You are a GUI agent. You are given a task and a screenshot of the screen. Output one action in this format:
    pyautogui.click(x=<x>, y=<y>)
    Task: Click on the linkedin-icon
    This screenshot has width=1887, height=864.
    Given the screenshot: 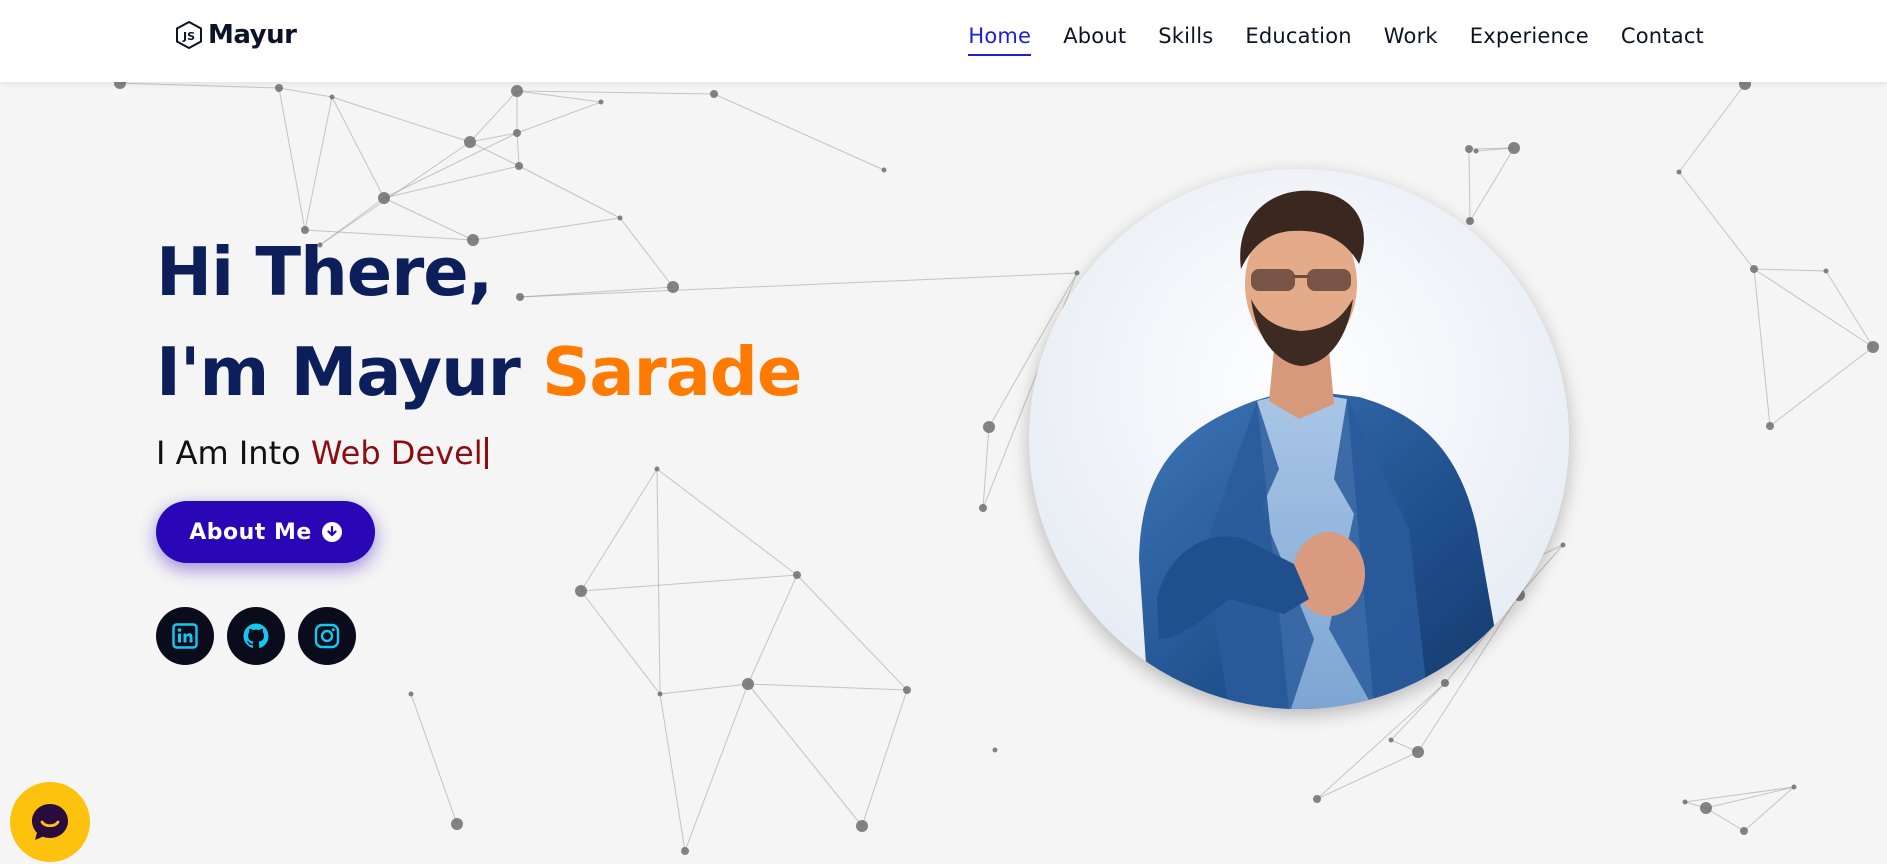 What is the action you would take?
    pyautogui.click(x=185, y=636)
    